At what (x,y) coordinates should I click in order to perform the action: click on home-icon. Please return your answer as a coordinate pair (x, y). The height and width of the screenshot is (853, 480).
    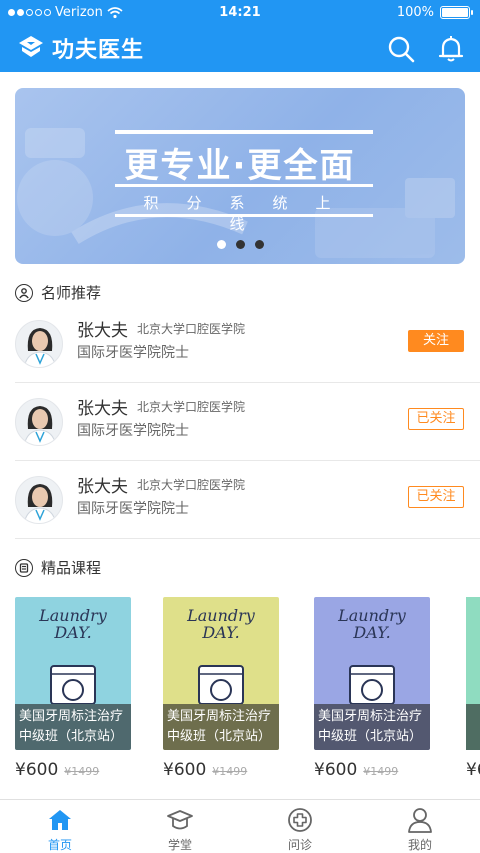
    Looking at the image, I should click on (60, 820).